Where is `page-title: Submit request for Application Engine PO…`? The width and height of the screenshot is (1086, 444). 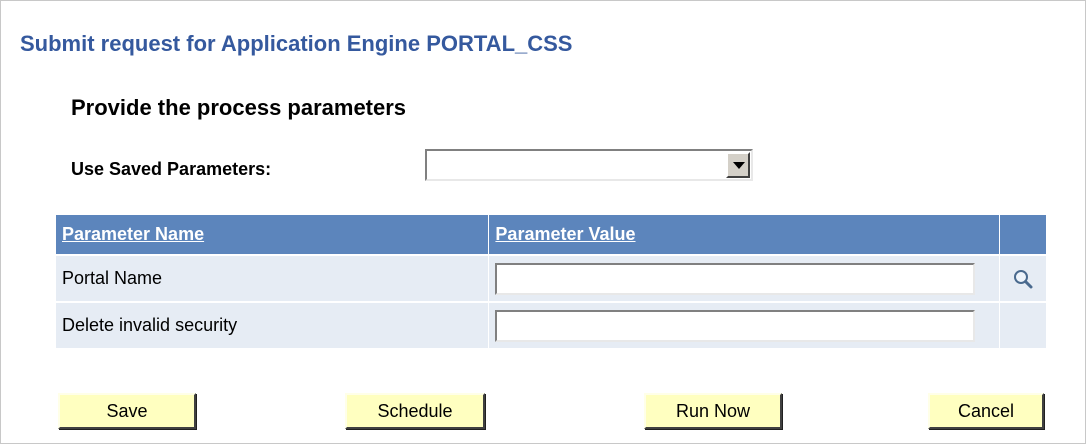
page-title: Submit request for Application Engine PO… is located at coordinates (296, 43).